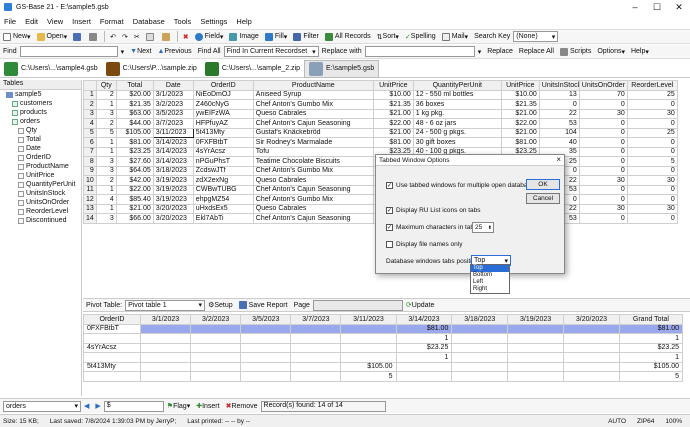 The image size is (690, 427). I want to click on pivot-column-header: 3/1/2023, so click(165, 319).